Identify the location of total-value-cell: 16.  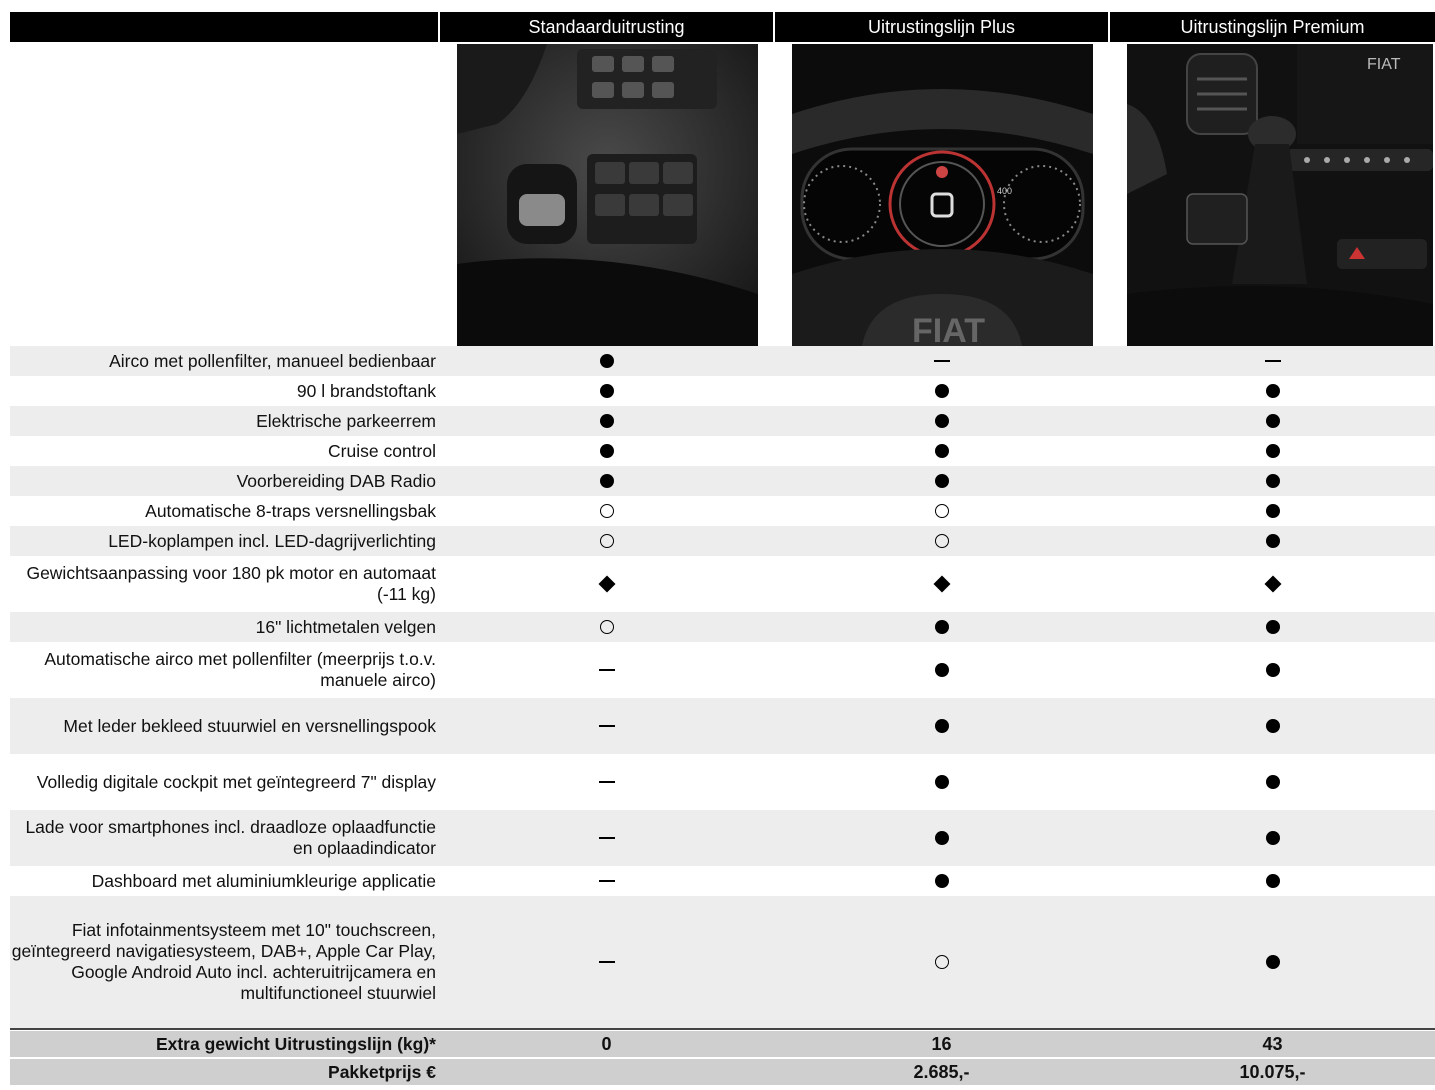
(941, 1043).